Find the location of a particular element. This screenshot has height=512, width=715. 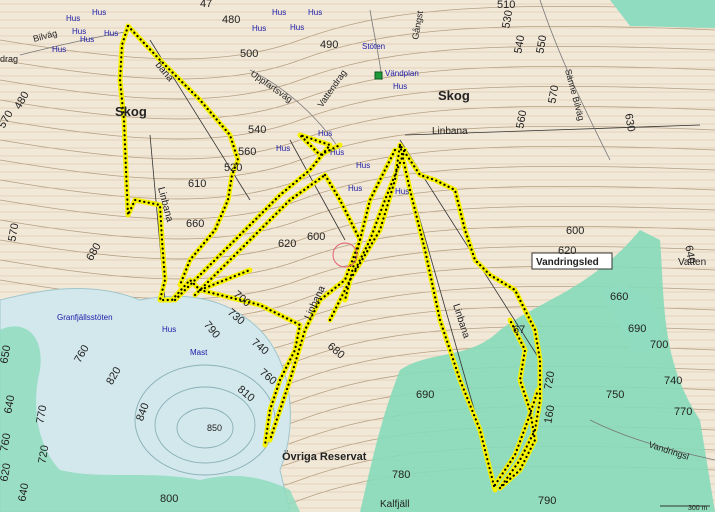

lift-label-linbana-north: Linbana is located at coordinates (450, 131).